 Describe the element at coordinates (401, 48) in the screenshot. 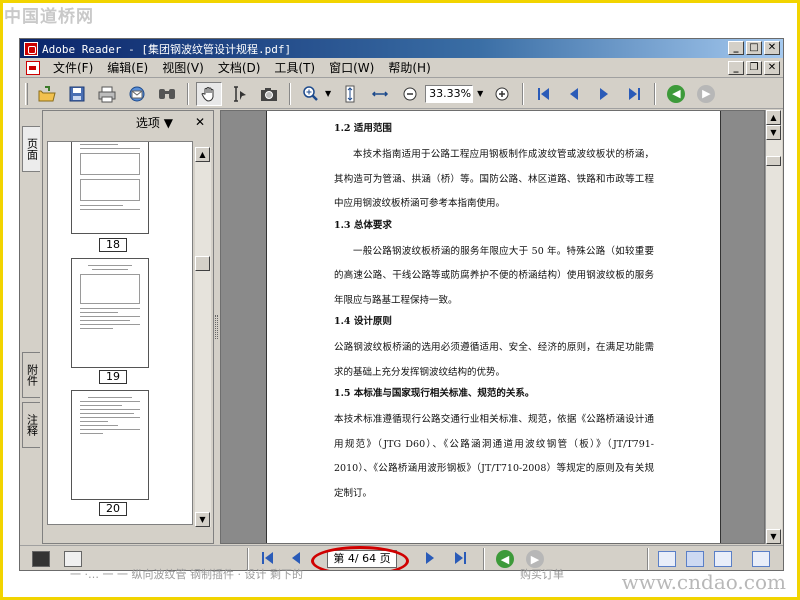

I see `title-bar: Adobe Reader - [集团钢波纹管设计规程.pdf] _ □ ✕` at that location.